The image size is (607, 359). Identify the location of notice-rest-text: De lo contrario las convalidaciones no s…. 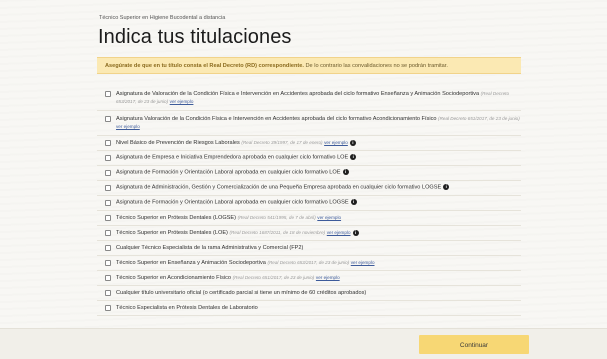
(375, 66).